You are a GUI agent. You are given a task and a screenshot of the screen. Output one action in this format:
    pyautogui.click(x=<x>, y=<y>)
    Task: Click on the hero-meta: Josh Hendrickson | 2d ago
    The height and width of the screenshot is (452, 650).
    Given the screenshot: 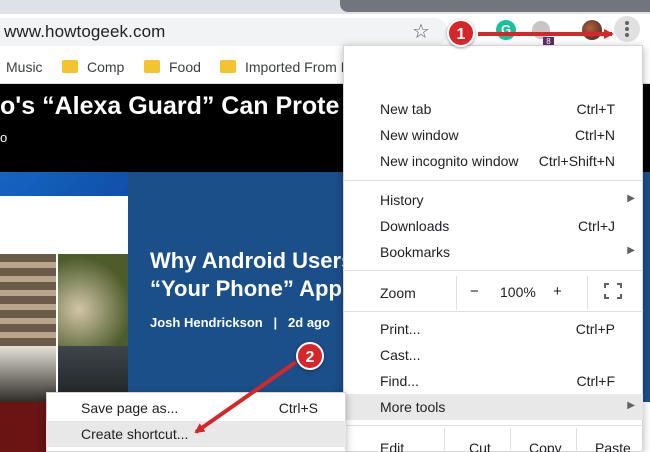 What is the action you would take?
    pyautogui.click(x=240, y=322)
    